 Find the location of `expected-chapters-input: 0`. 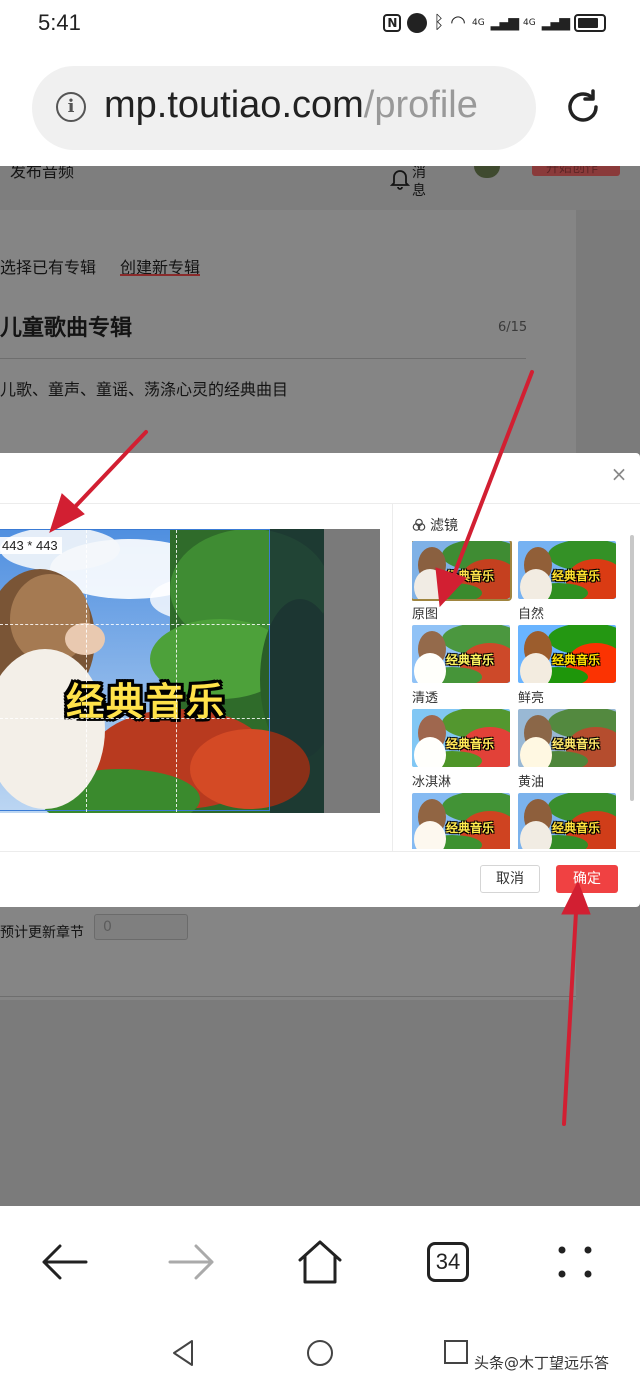

expected-chapters-input: 0 is located at coordinates (141, 927).